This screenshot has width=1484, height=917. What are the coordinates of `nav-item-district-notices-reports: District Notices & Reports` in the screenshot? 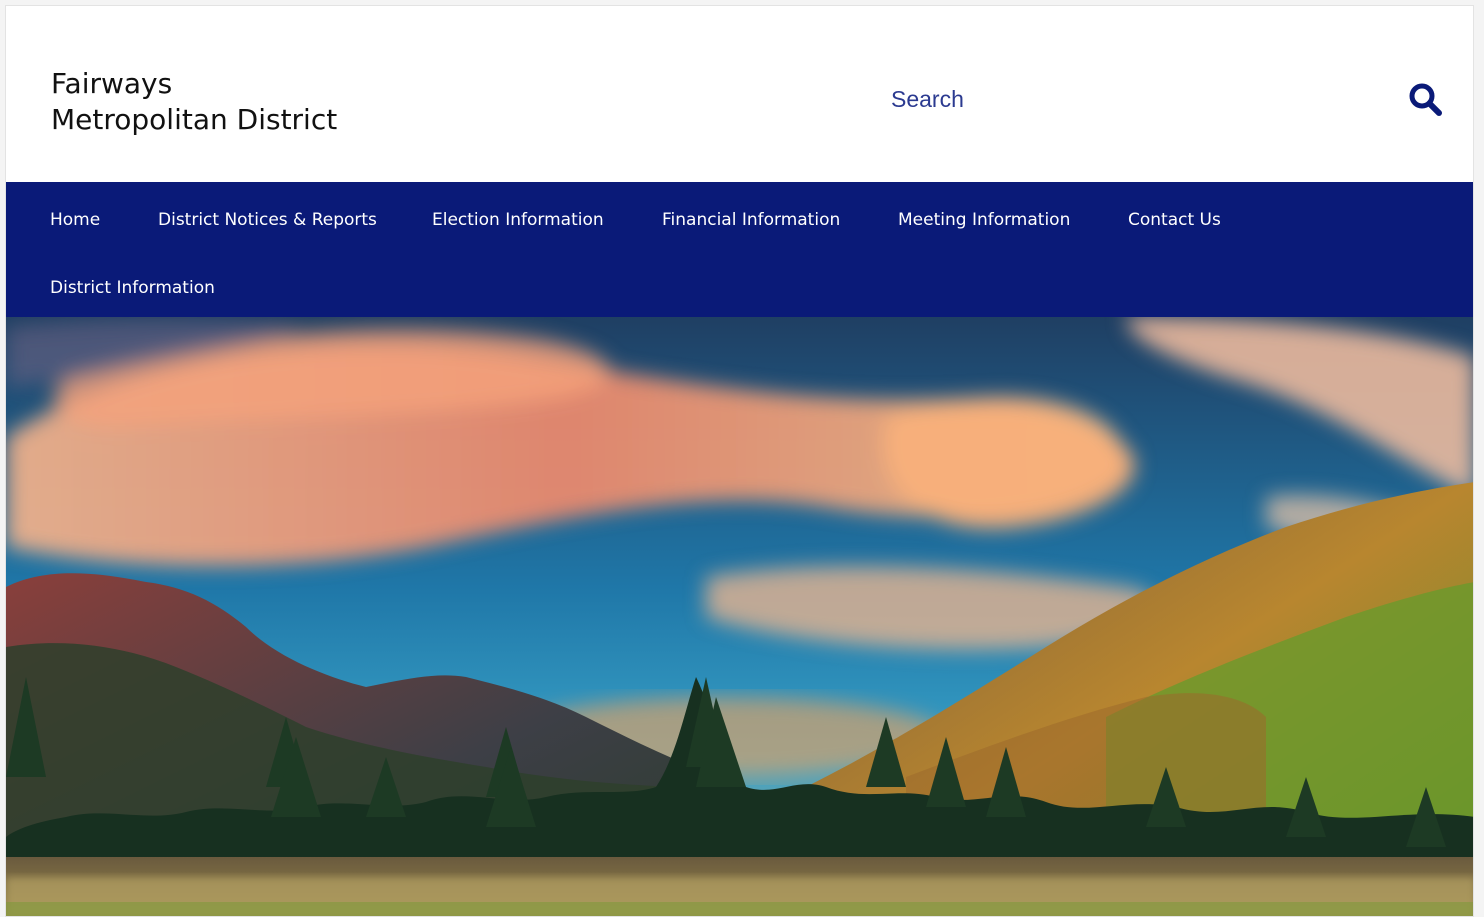 It's located at (267, 220).